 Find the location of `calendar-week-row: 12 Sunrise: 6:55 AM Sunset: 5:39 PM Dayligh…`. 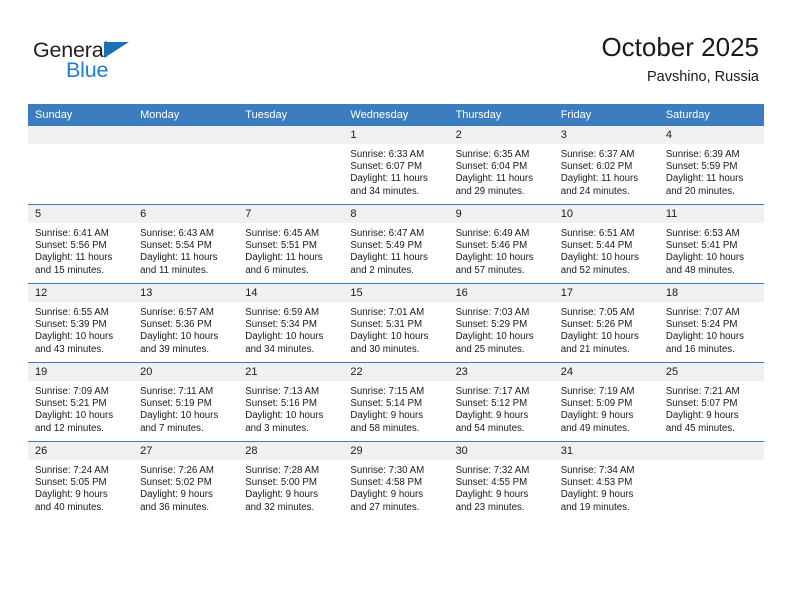

calendar-week-row: 12 Sunrise: 6:55 AM Sunset: 5:39 PM Dayligh… is located at coordinates (396, 323).